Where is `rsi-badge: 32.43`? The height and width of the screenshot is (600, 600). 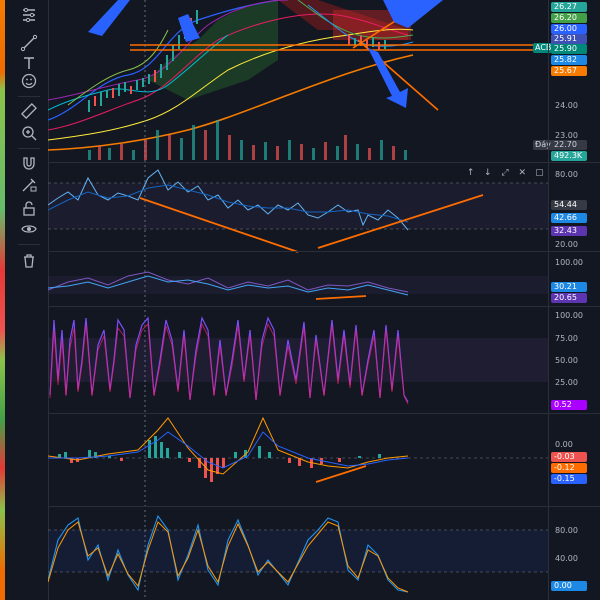
rsi-badge: 32.43 is located at coordinates (569, 231).